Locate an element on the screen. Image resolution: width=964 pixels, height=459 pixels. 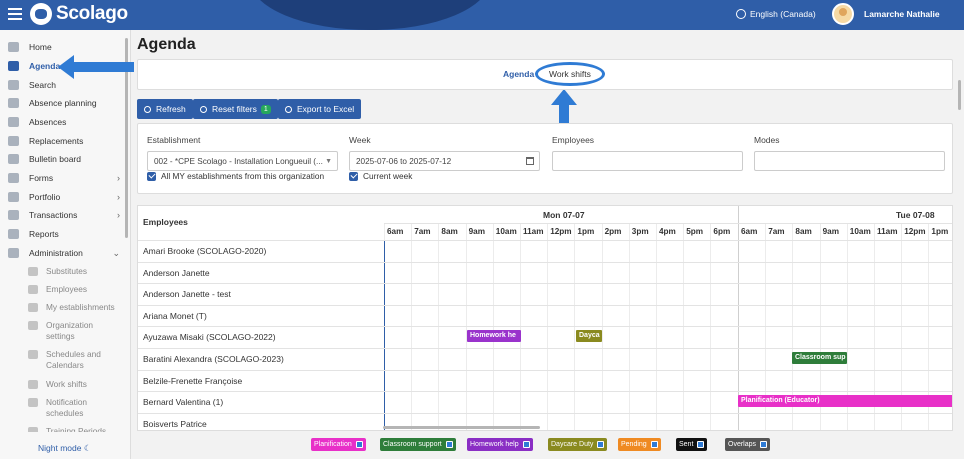
employee-name: Ariana Monet (T) is located at coordinates (175, 316).